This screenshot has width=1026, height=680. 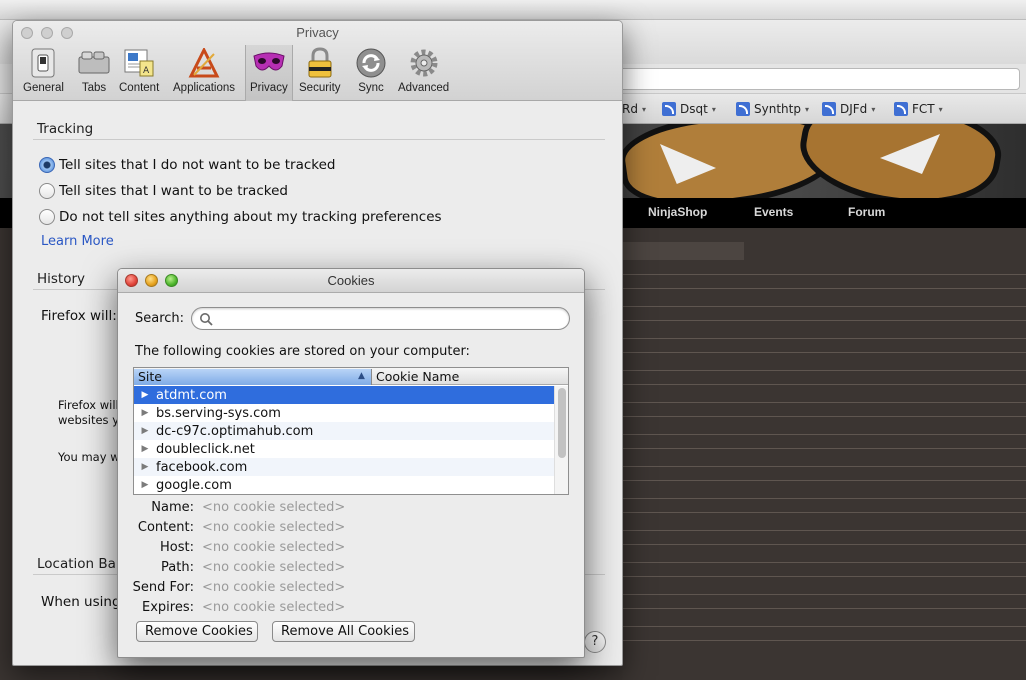 What do you see at coordinates (197, 631) in the screenshot?
I see `remove-cookies-button: Remove Cookies` at bounding box center [197, 631].